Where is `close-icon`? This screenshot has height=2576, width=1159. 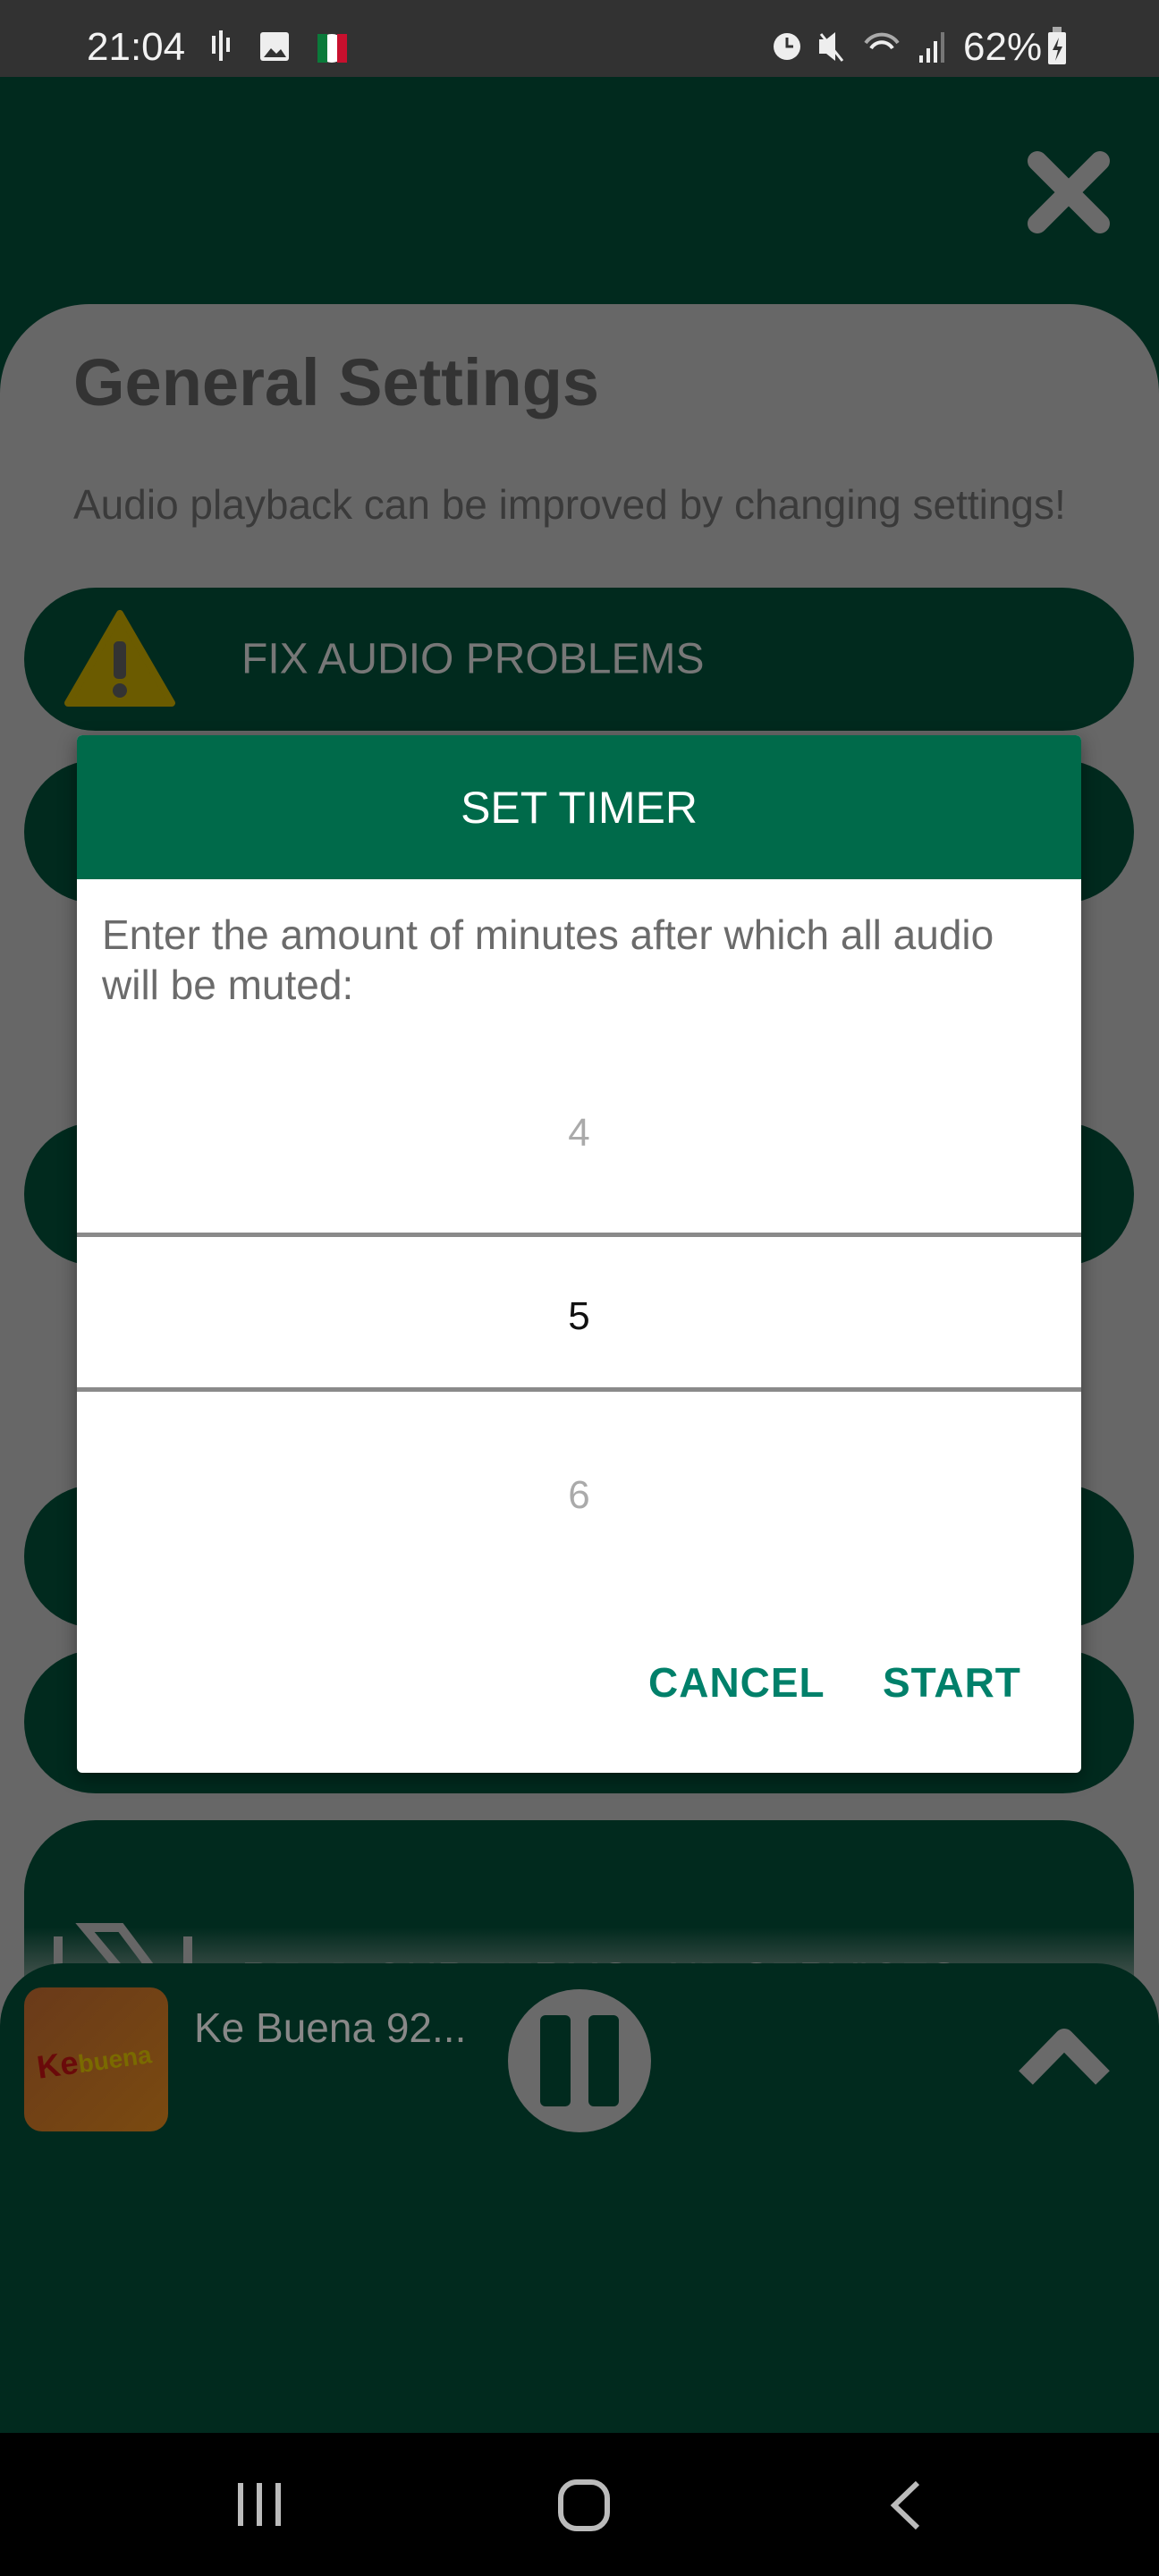
close-icon is located at coordinates (1069, 192).